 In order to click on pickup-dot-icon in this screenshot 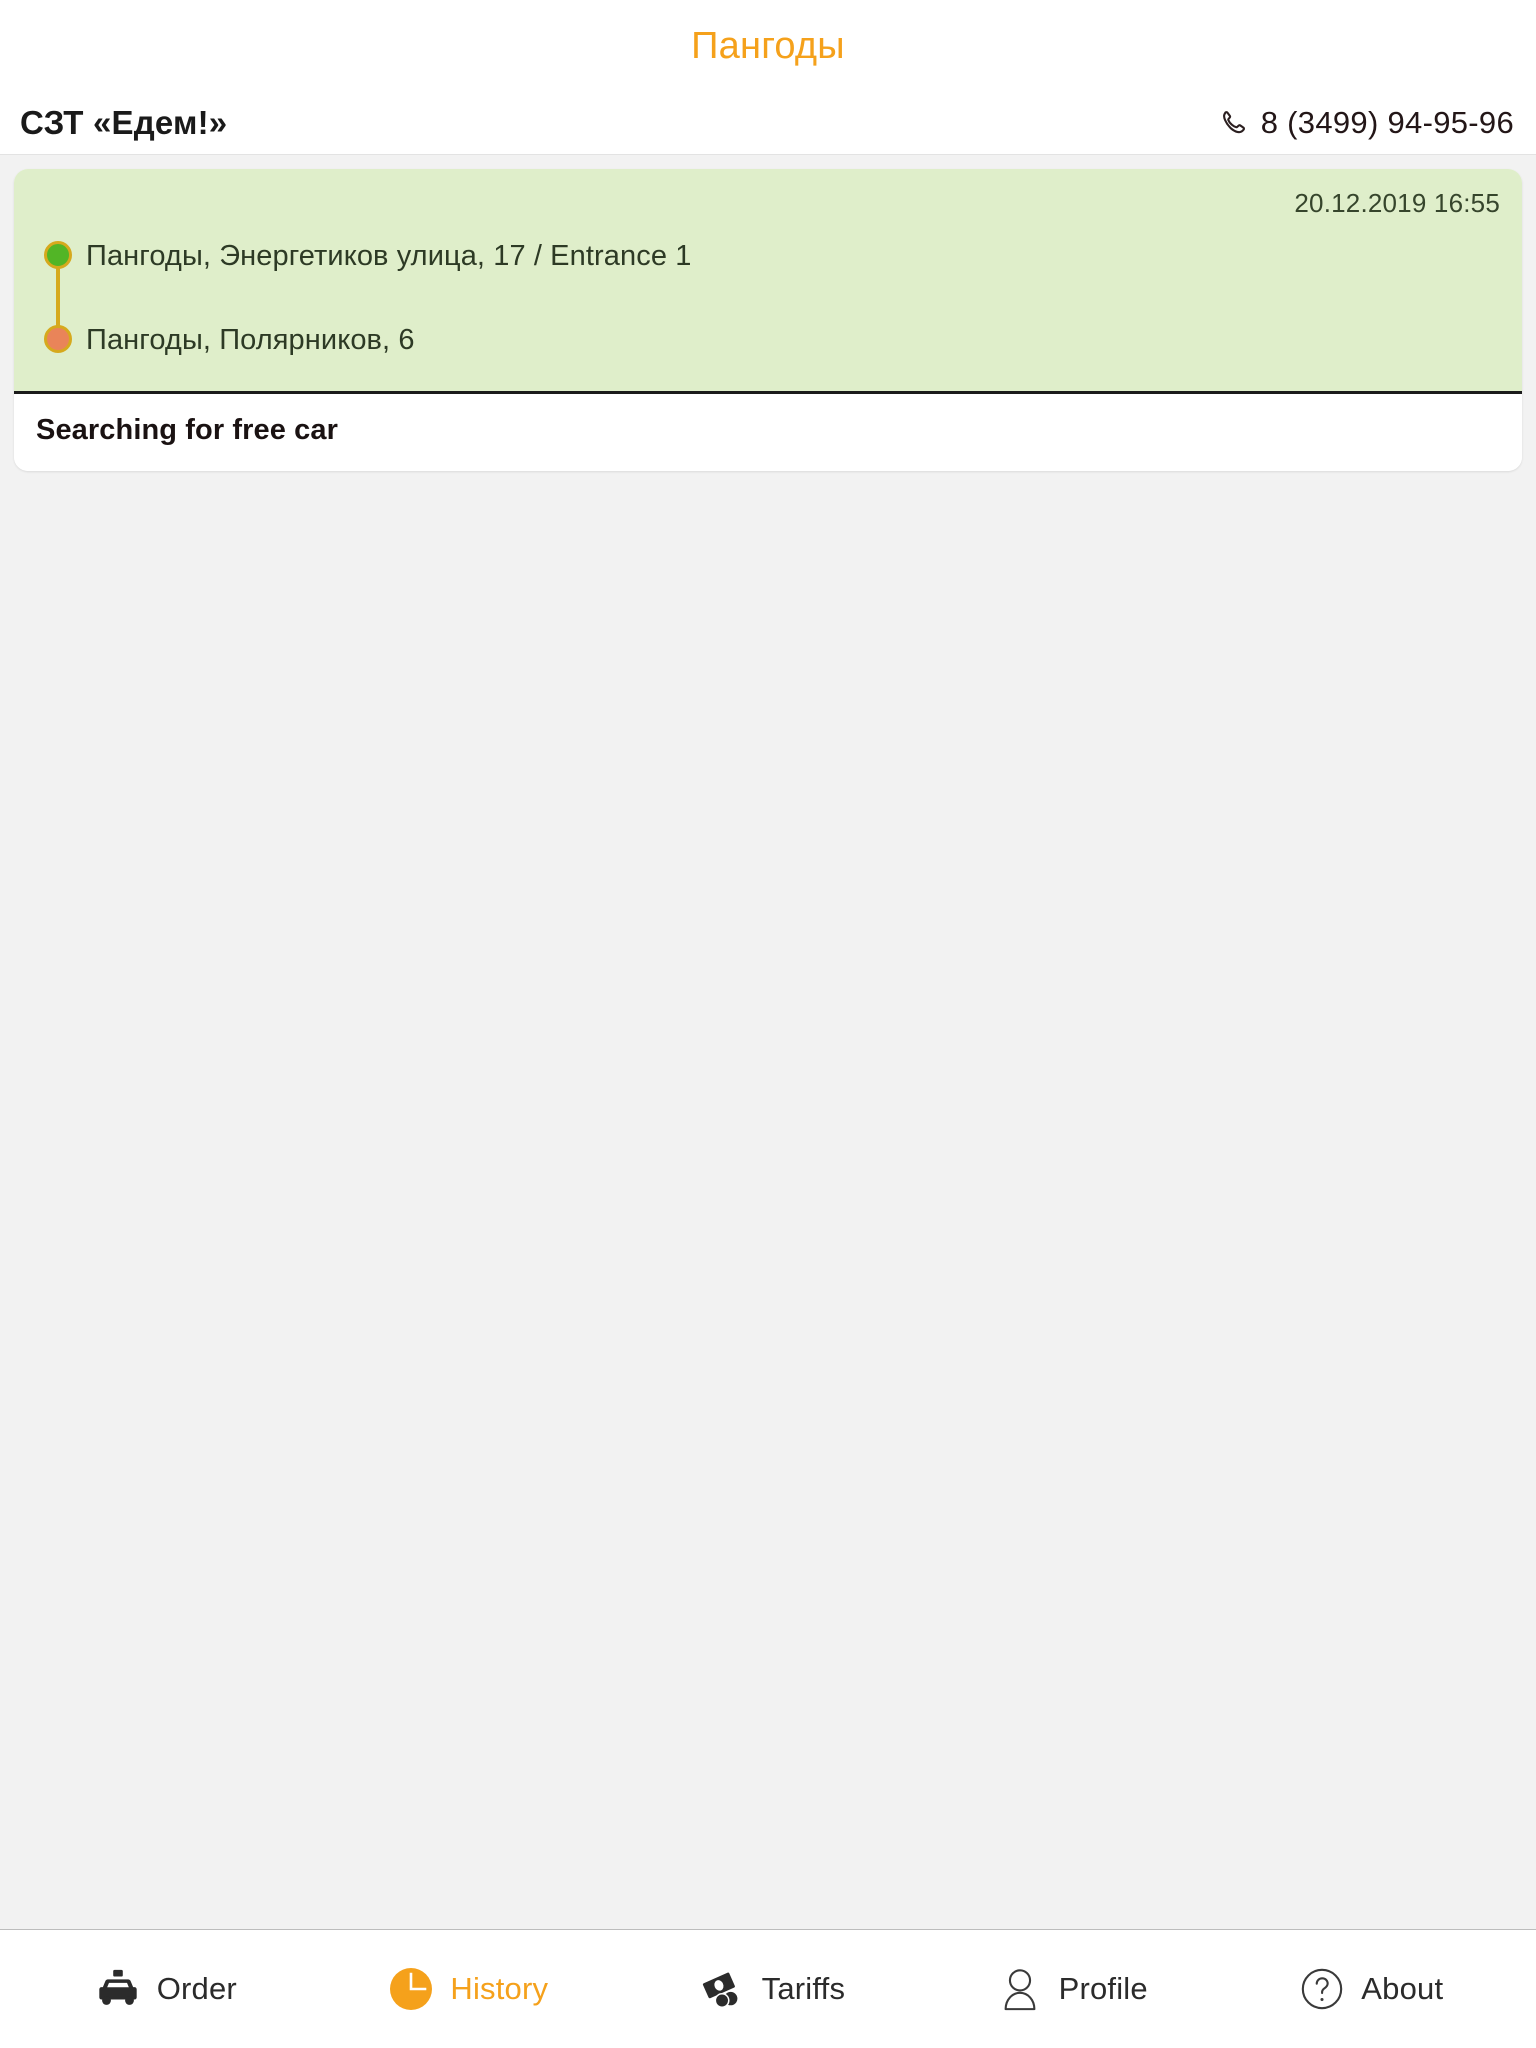, I will do `click(58, 255)`.